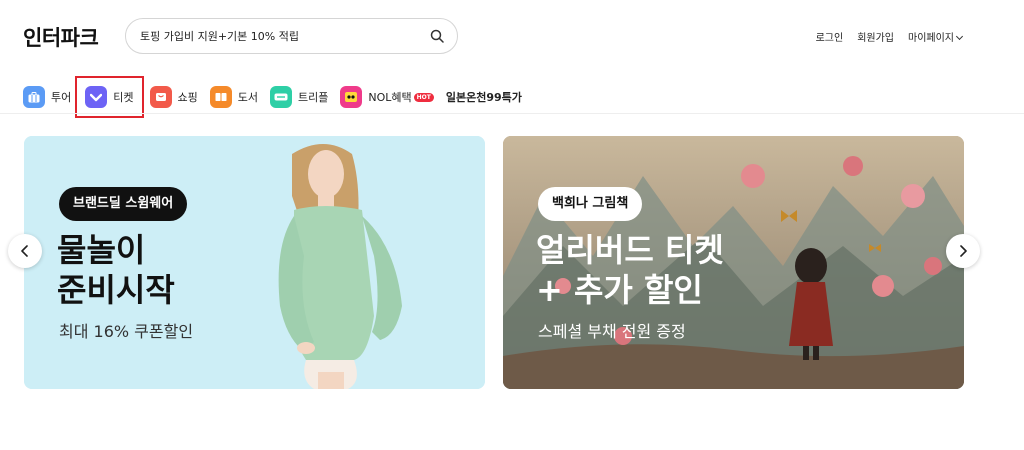 This screenshot has height=450, width=1024. What do you see at coordinates (931, 38) in the screenshot?
I see `mypage-label: 마이페이지` at bounding box center [931, 38].